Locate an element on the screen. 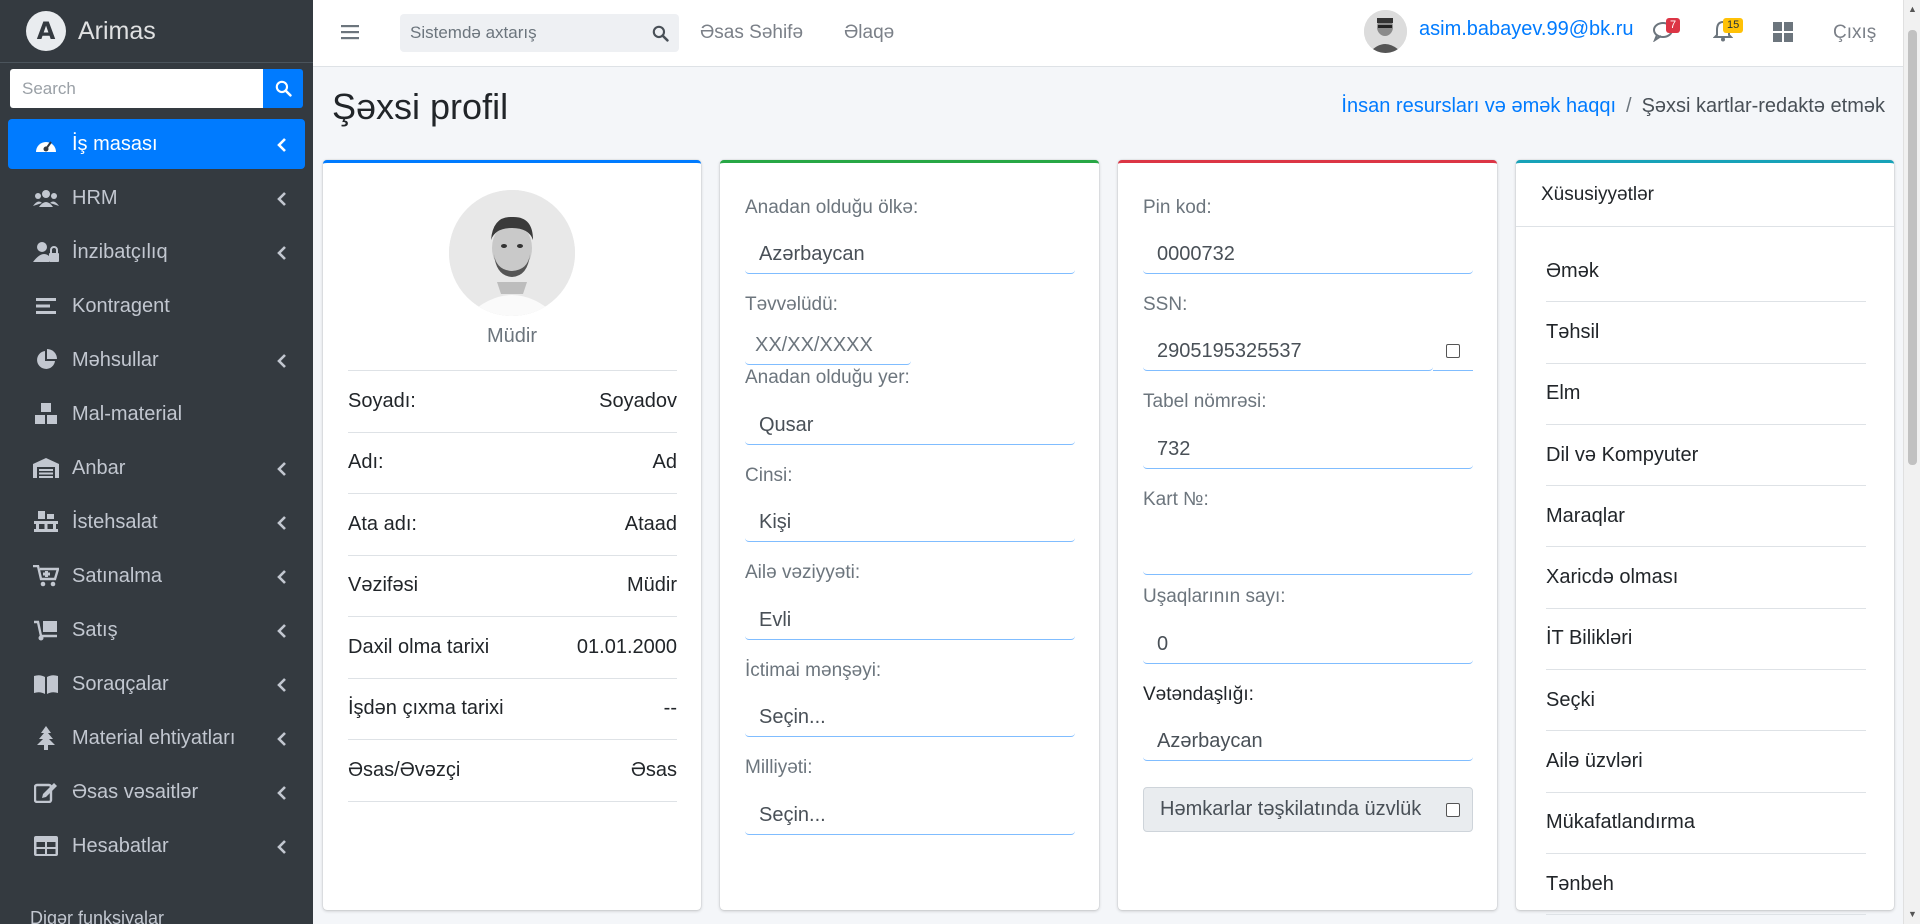 Image resolution: width=1920 pixels, height=924 pixels. sidebar-item-hrm: HRM is located at coordinates (156, 198).